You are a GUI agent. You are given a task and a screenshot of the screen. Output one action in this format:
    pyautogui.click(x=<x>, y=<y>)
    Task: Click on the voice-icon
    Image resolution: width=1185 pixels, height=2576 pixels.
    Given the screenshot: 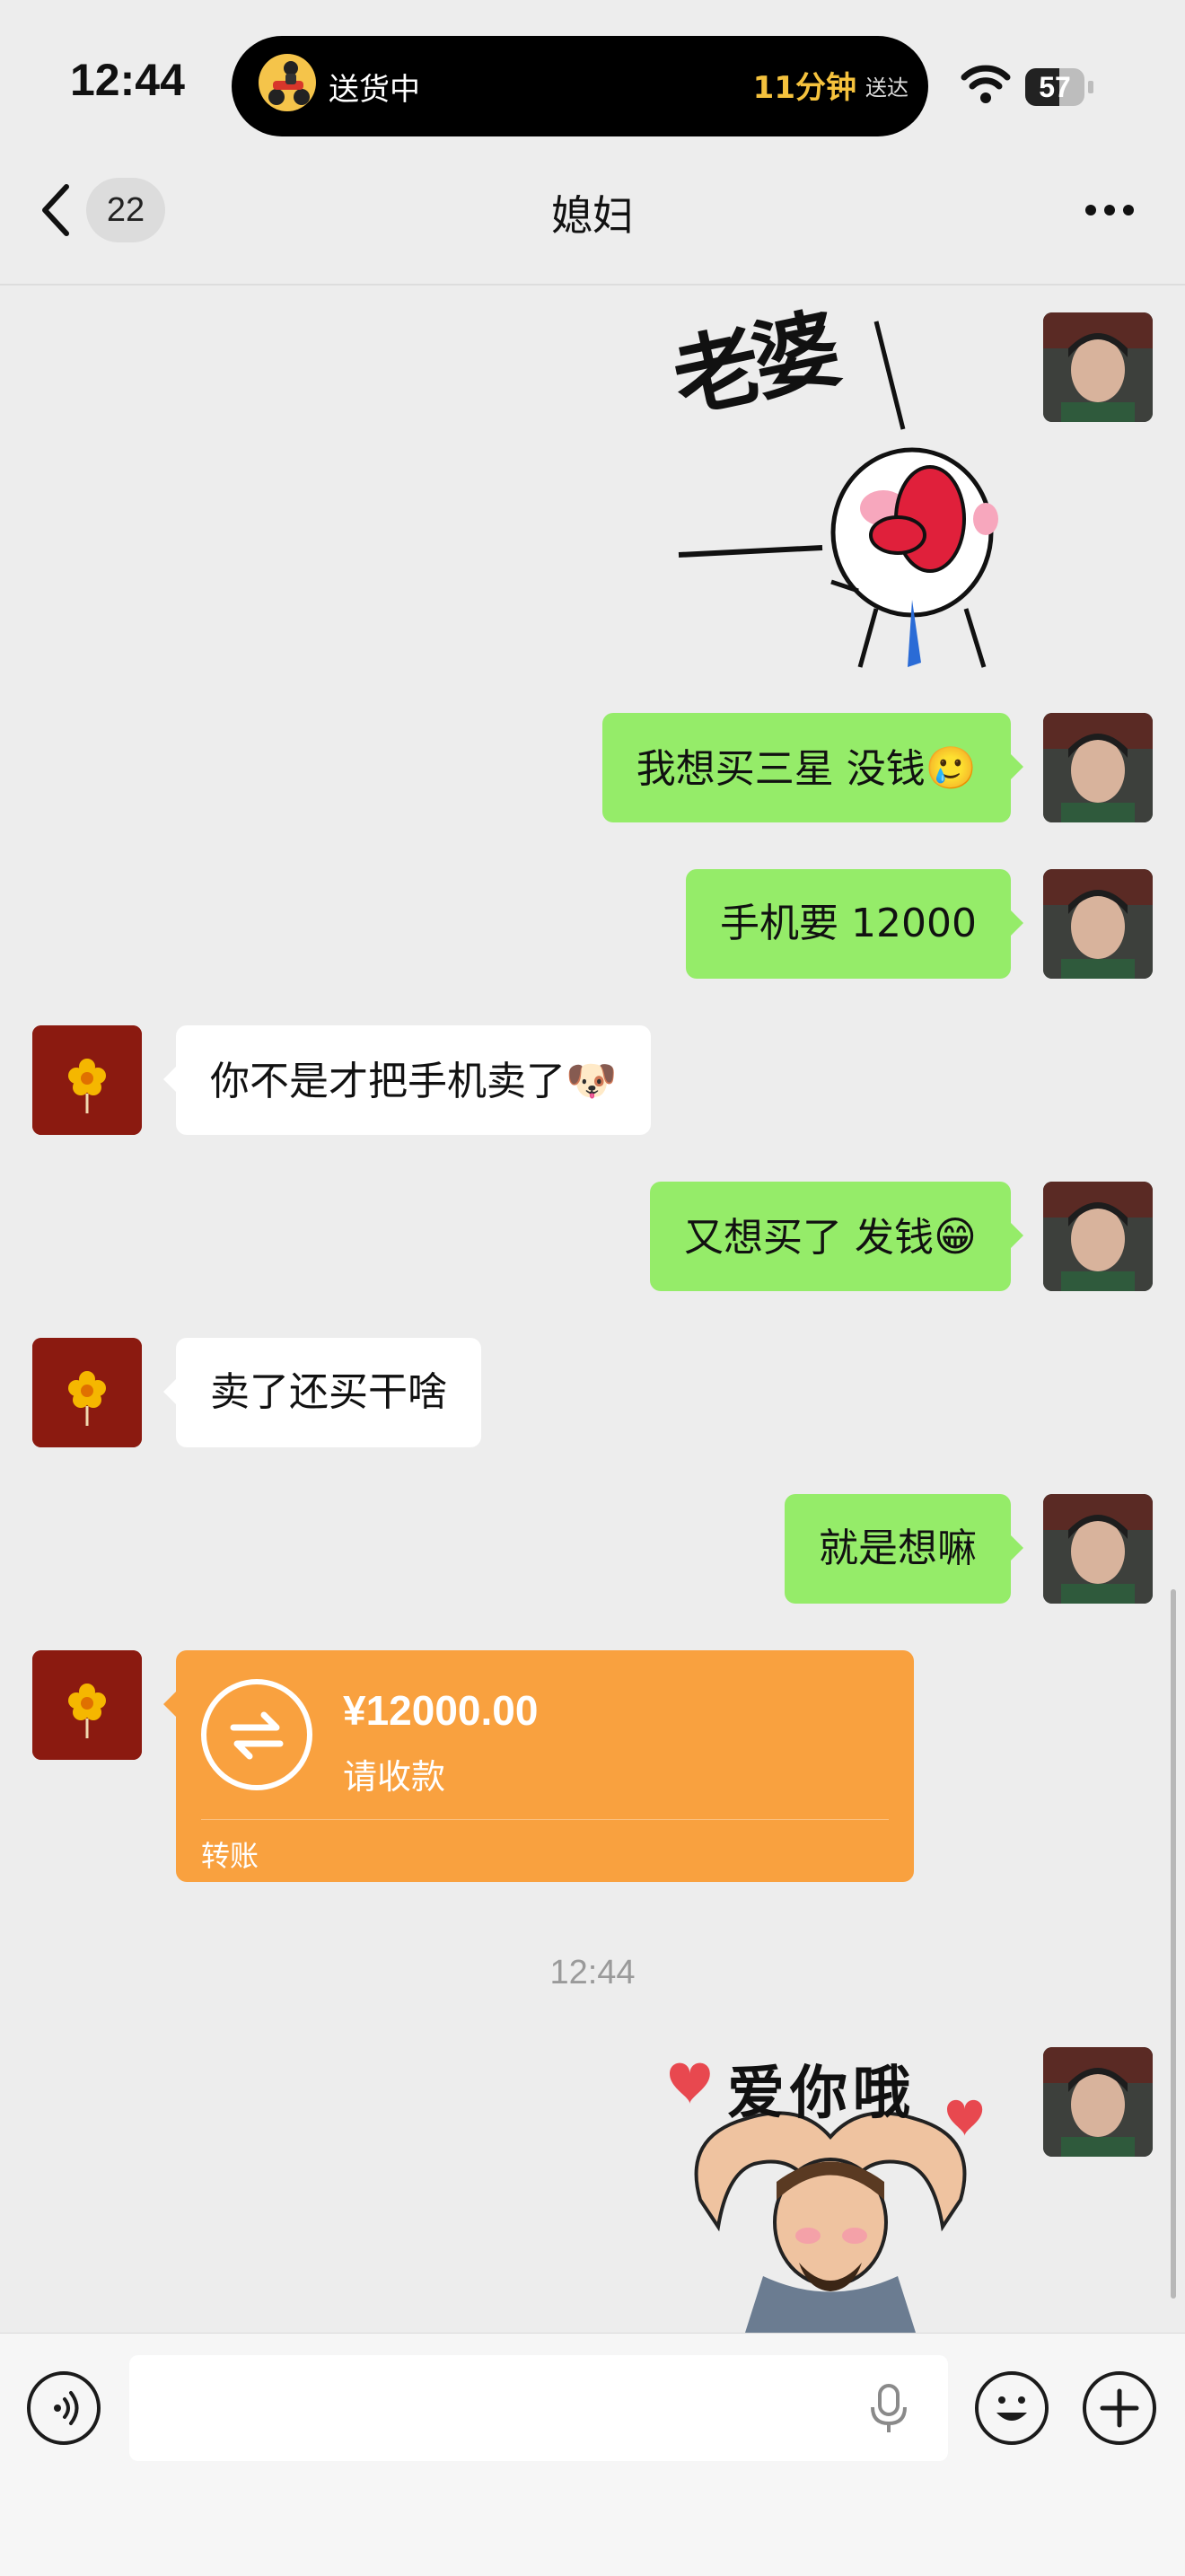 What is the action you would take?
    pyautogui.click(x=66, y=2408)
    